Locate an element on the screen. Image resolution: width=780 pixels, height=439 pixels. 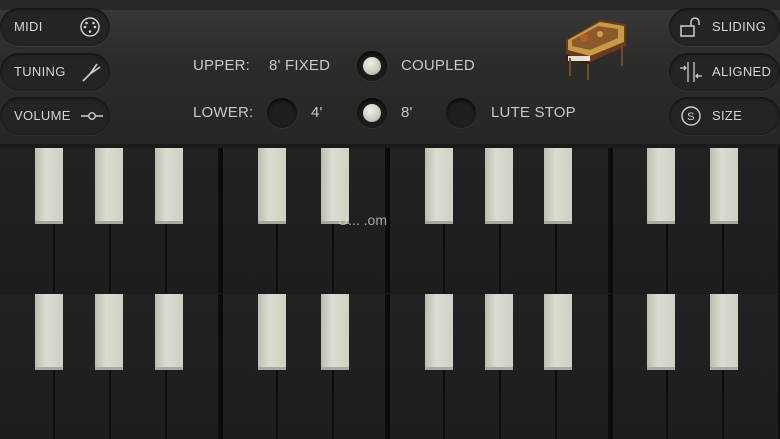
four-foot-label: 4' is located at coordinates (317, 112).